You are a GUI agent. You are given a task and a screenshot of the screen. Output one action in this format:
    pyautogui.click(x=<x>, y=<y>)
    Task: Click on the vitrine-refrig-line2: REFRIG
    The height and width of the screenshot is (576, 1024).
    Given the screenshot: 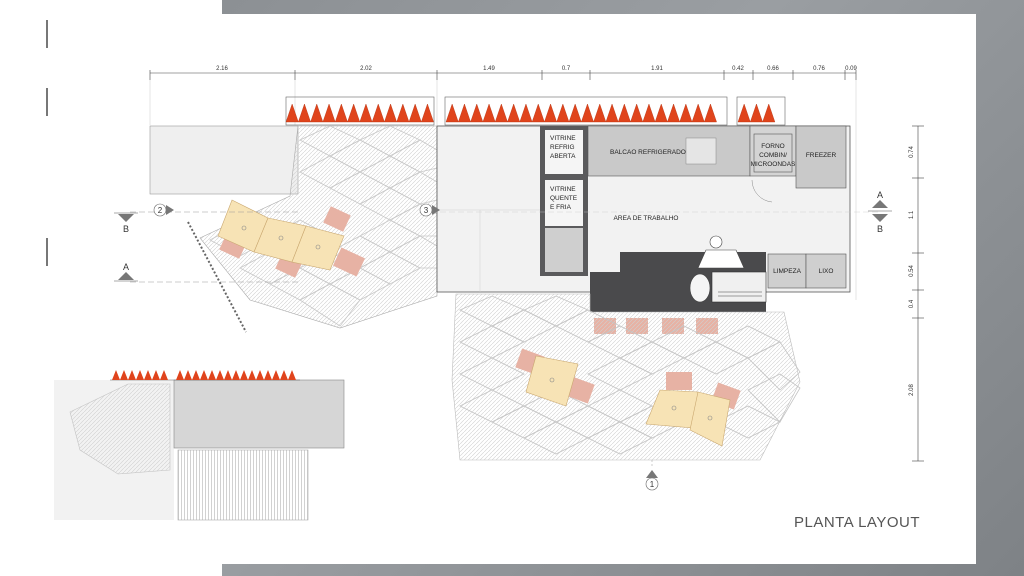 What is the action you would take?
    pyautogui.click(x=562, y=147)
    